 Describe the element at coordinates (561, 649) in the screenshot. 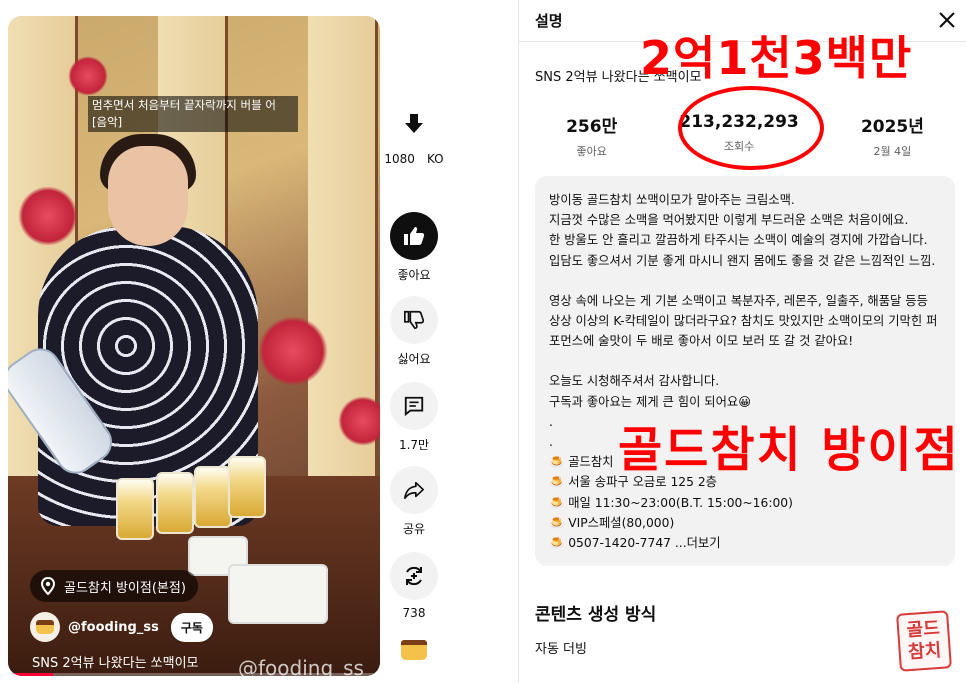

I see `section-subtitle: 자동 더빙` at that location.